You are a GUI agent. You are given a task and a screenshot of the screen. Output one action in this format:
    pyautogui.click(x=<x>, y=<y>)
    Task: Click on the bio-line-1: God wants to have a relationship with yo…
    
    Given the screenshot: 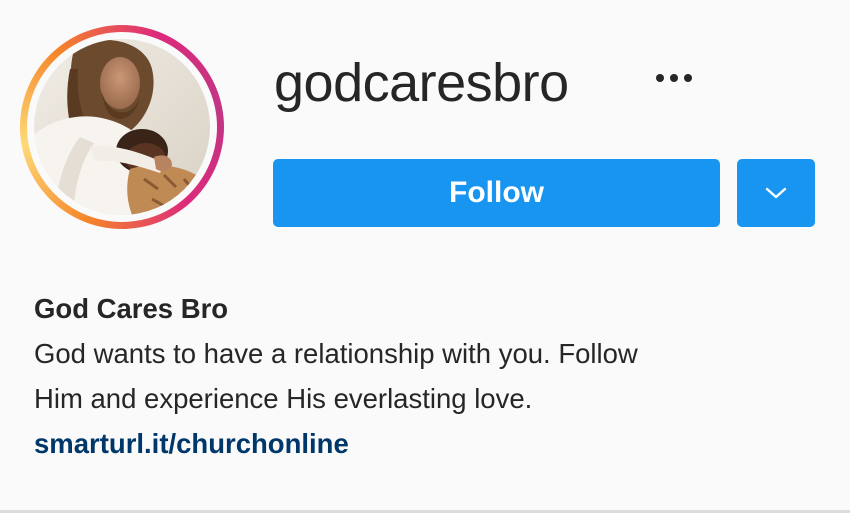 What is the action you would take?
    pyautogui.click(x=336, y=353)
    